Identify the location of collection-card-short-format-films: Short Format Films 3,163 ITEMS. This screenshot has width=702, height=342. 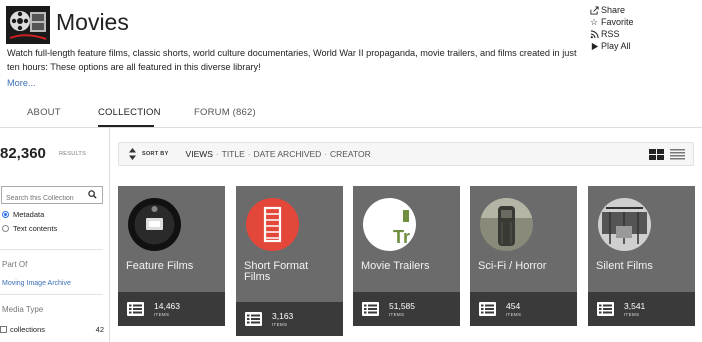
(289, 261).